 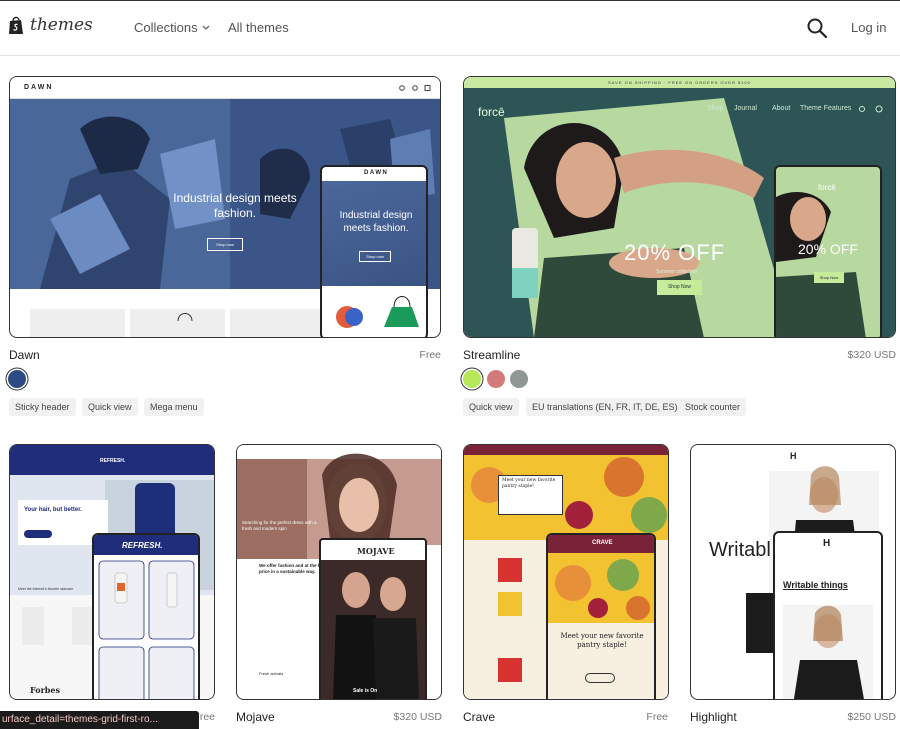 I want to click on streamline-preview-logo: forcē, so click(x=491, y=112).